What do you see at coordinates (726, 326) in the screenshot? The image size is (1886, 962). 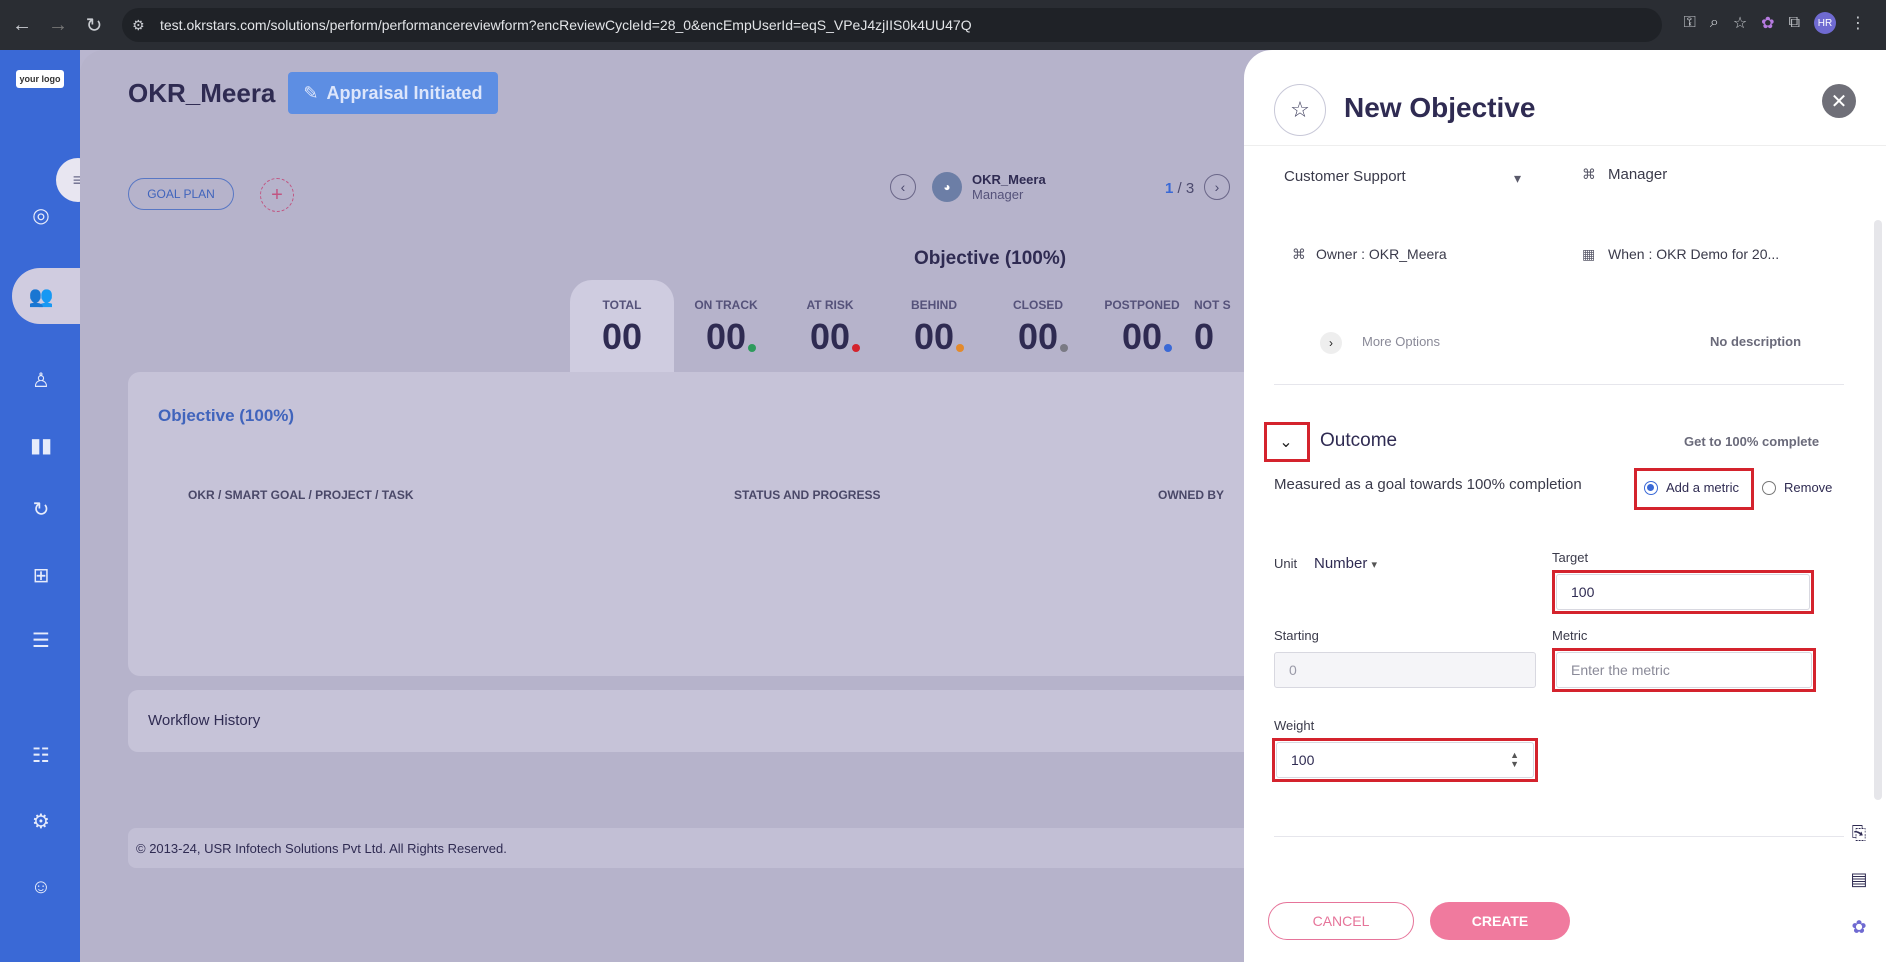 I see `stat-on-track: ON TRACK 00` at bounding box center [726, 326].